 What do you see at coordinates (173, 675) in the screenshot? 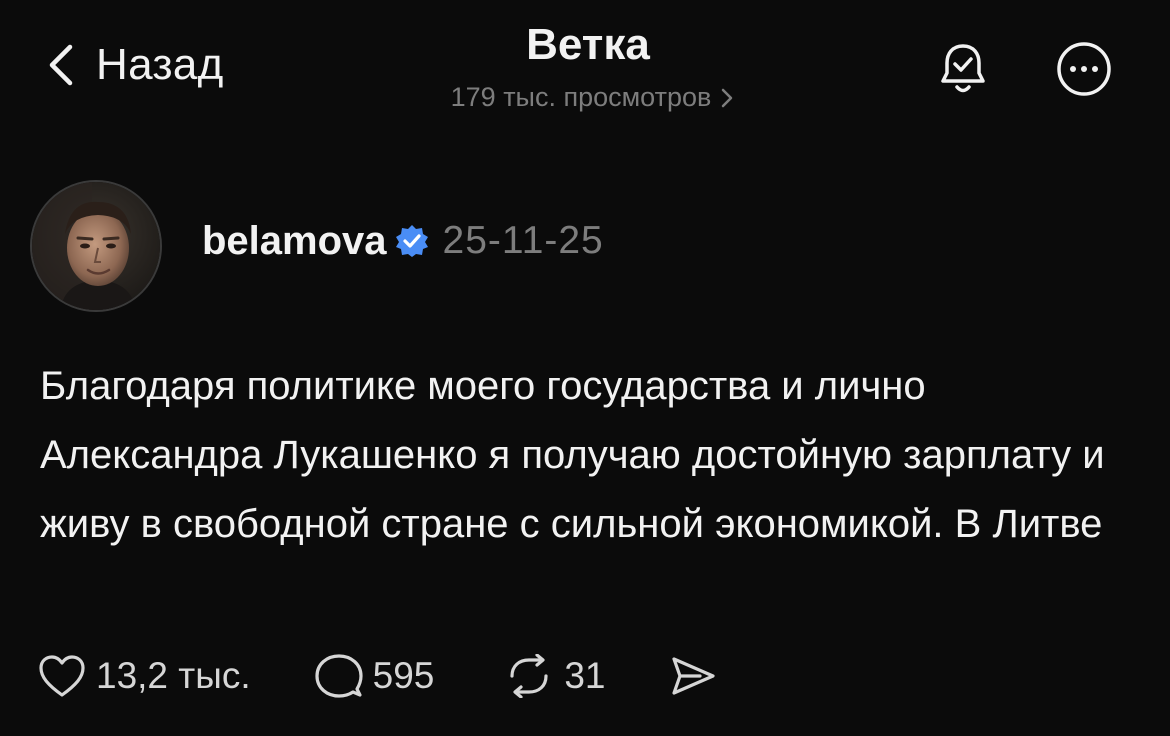
I see `like-count: 13,2 тыс.` at bounding box center [173, 675].